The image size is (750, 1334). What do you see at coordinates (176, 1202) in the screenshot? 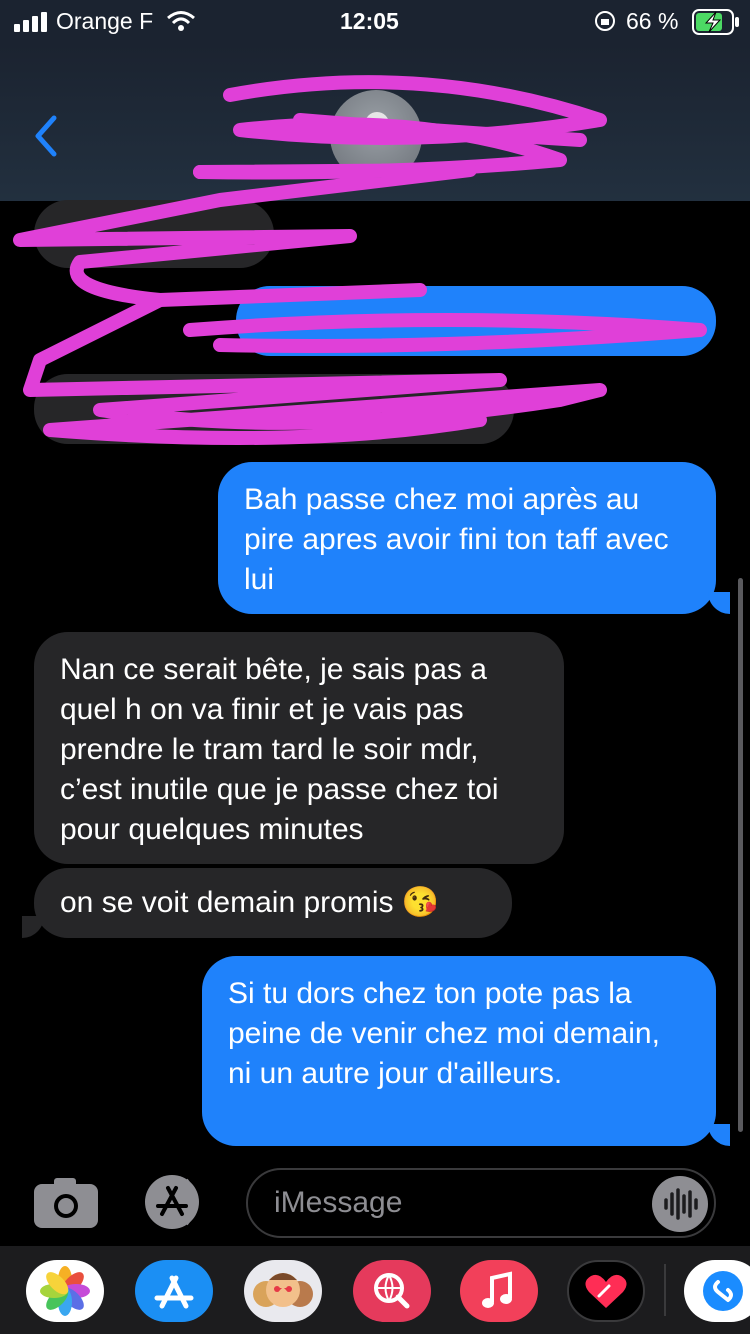
I see `app-store-icon` at bounding box center [176, 1202].